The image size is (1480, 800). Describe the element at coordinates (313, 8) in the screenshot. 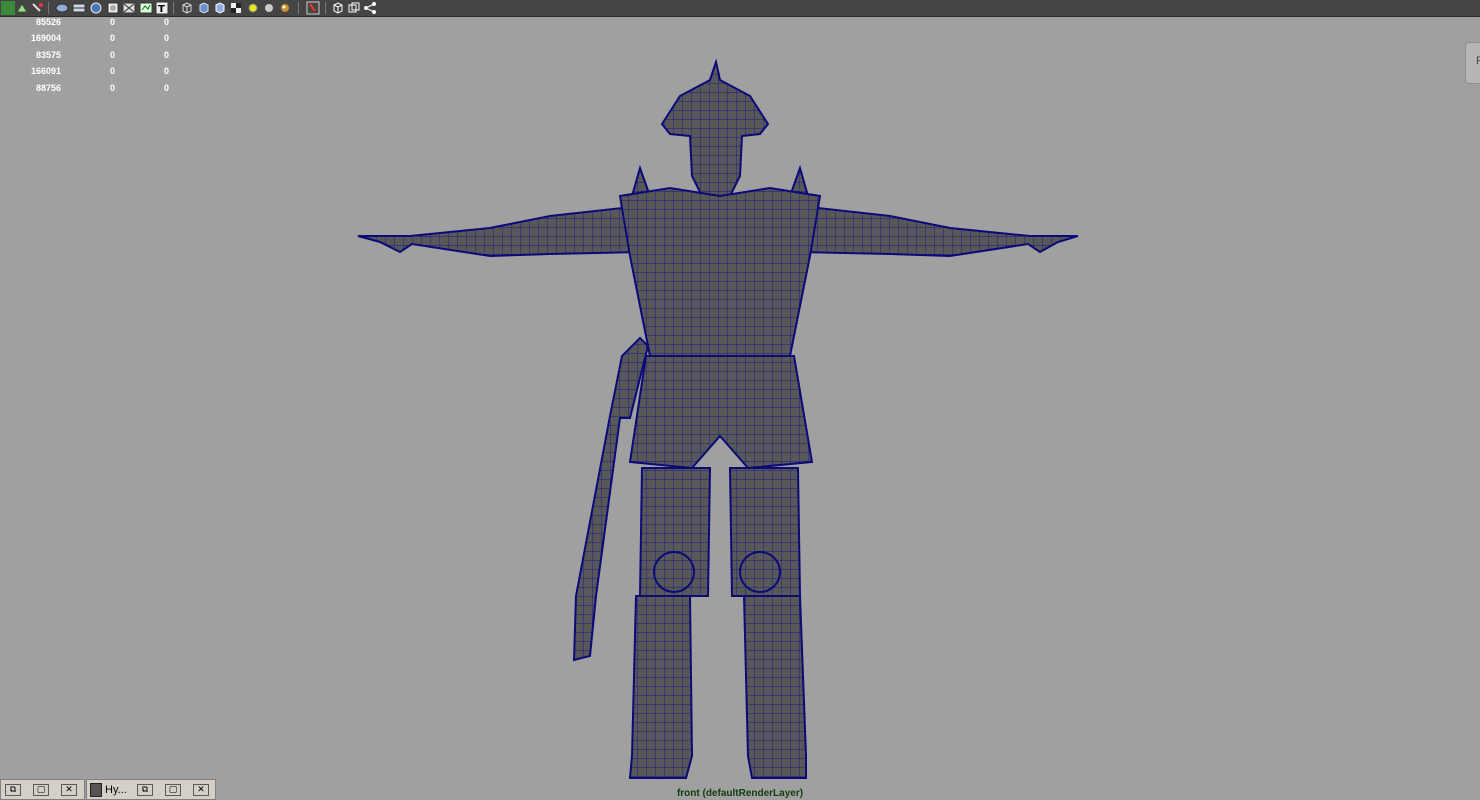

I see `select-highlight-icon` at that location.